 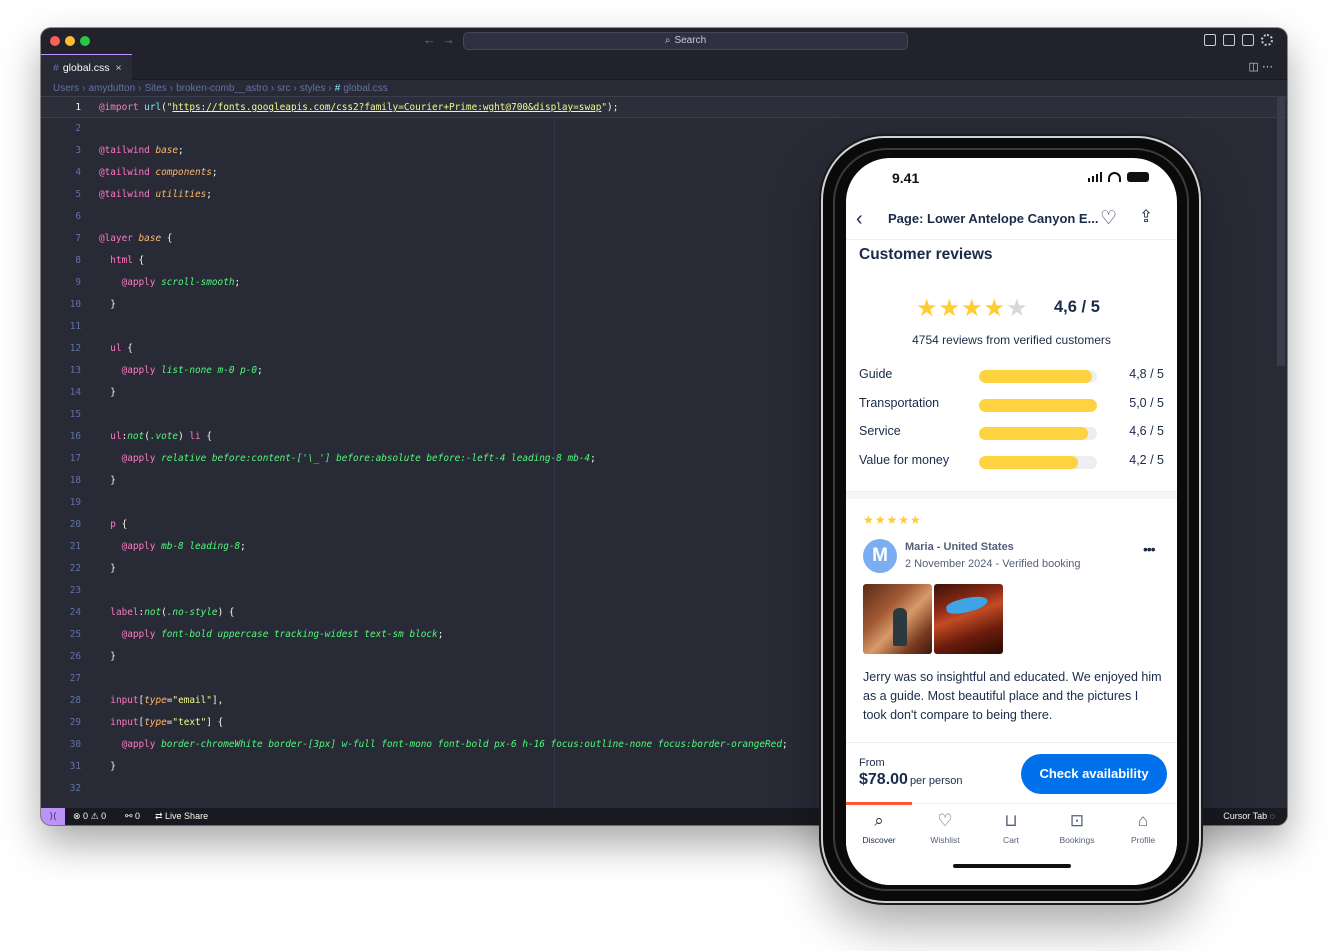 I want to click on maximize-window-button, so click(x=85, y=41).